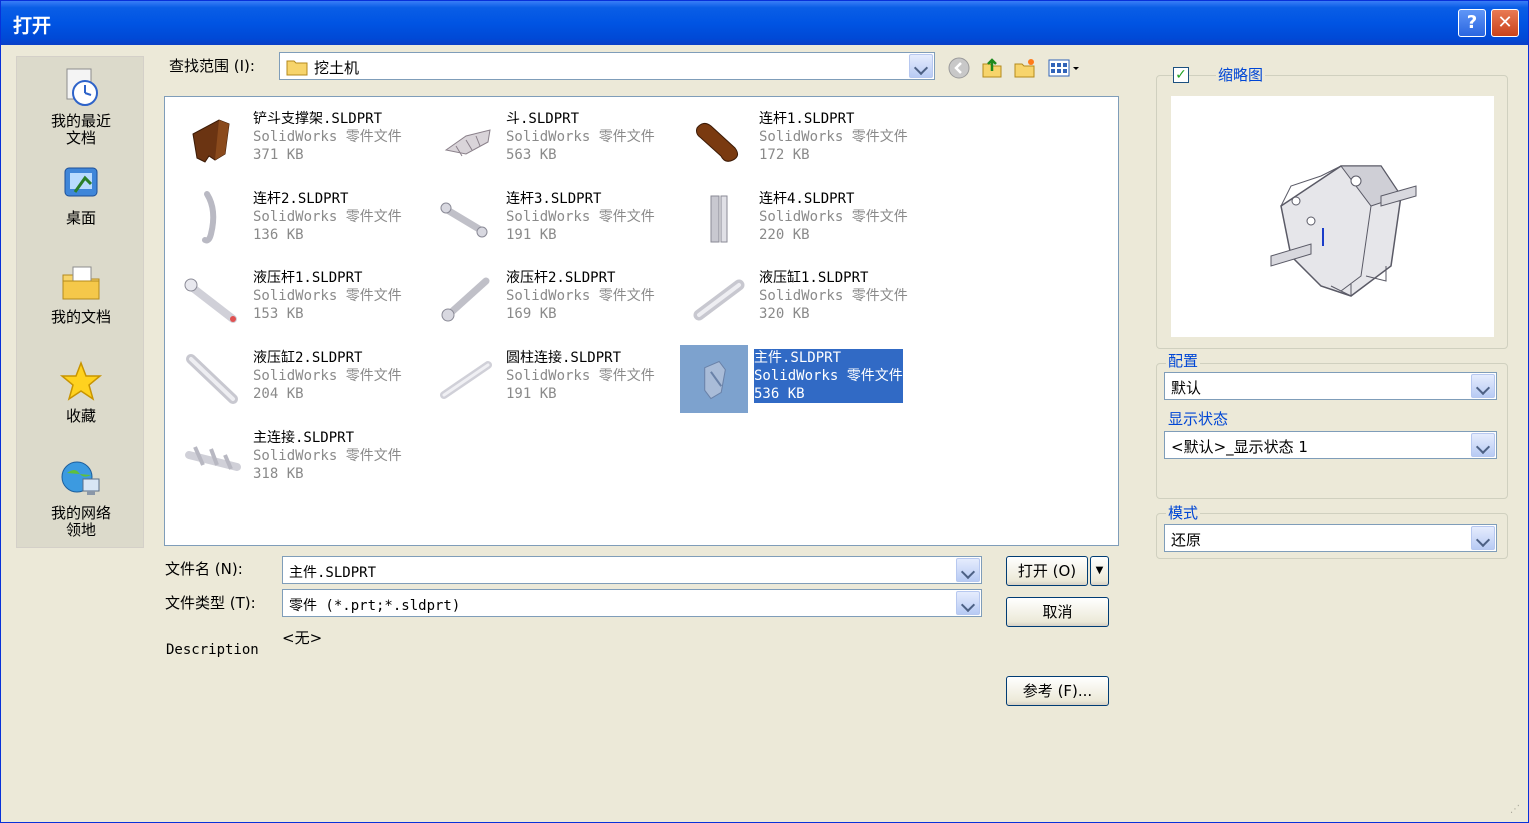 The width and height of the screenshot is (1529, 823). What do you see at coordinates (992, 68) in the screenshot?
I see `up-folder-button` at bounding box center [992, 68].